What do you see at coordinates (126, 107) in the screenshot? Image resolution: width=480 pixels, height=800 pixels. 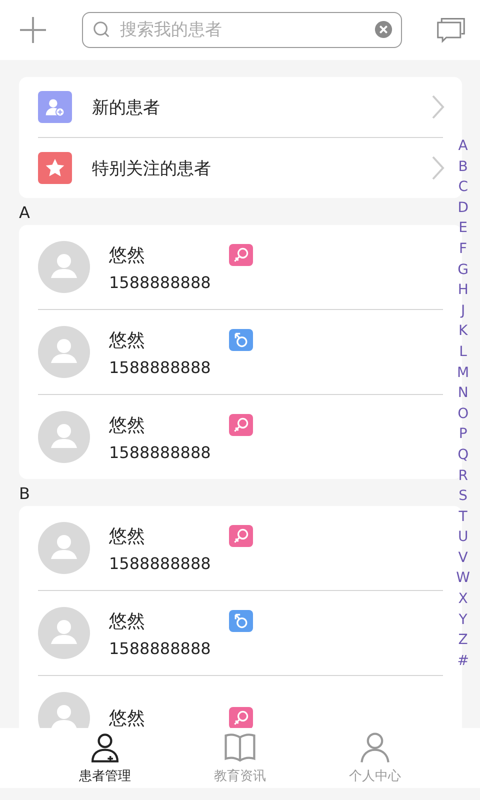 I see `menu-label: 新的患者` at bounding box center [126, 107].